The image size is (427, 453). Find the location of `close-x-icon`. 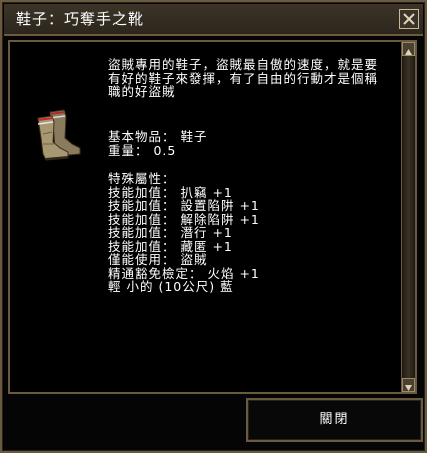

close-x-icon is located at coordinates (409, 19).